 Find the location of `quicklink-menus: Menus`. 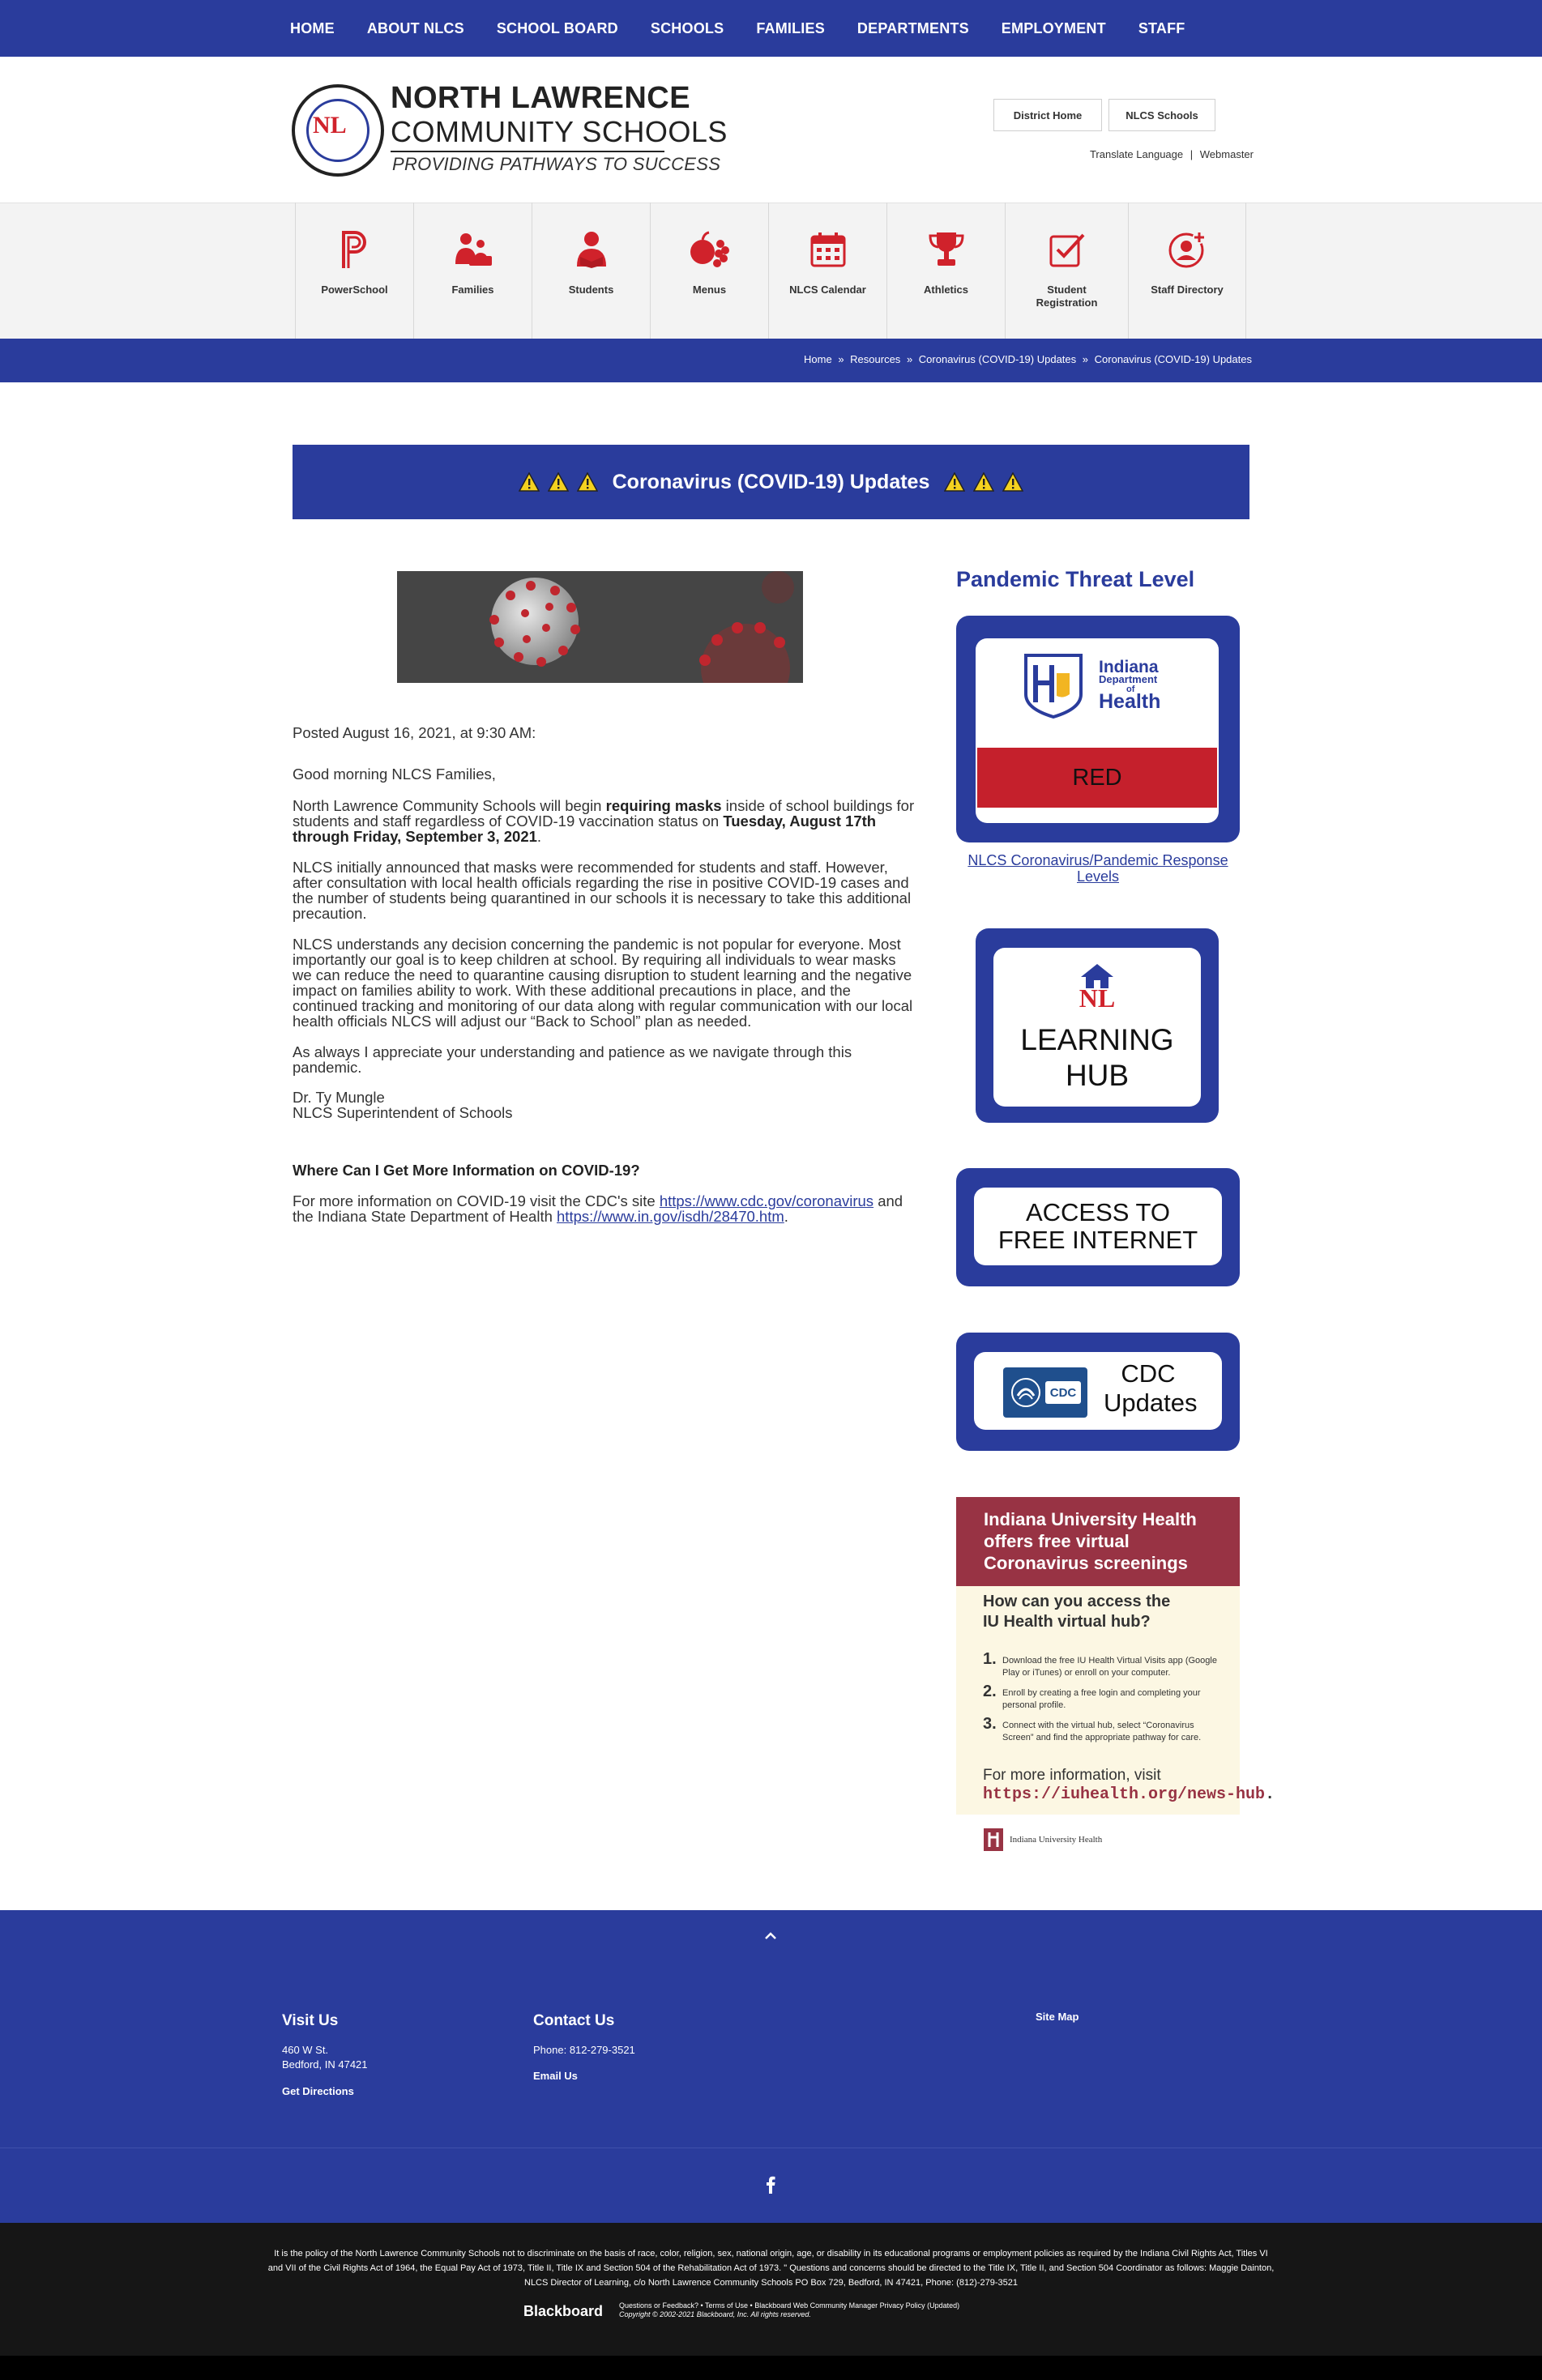

quicklink-menus: Menus is located at coordinates (709, 271).